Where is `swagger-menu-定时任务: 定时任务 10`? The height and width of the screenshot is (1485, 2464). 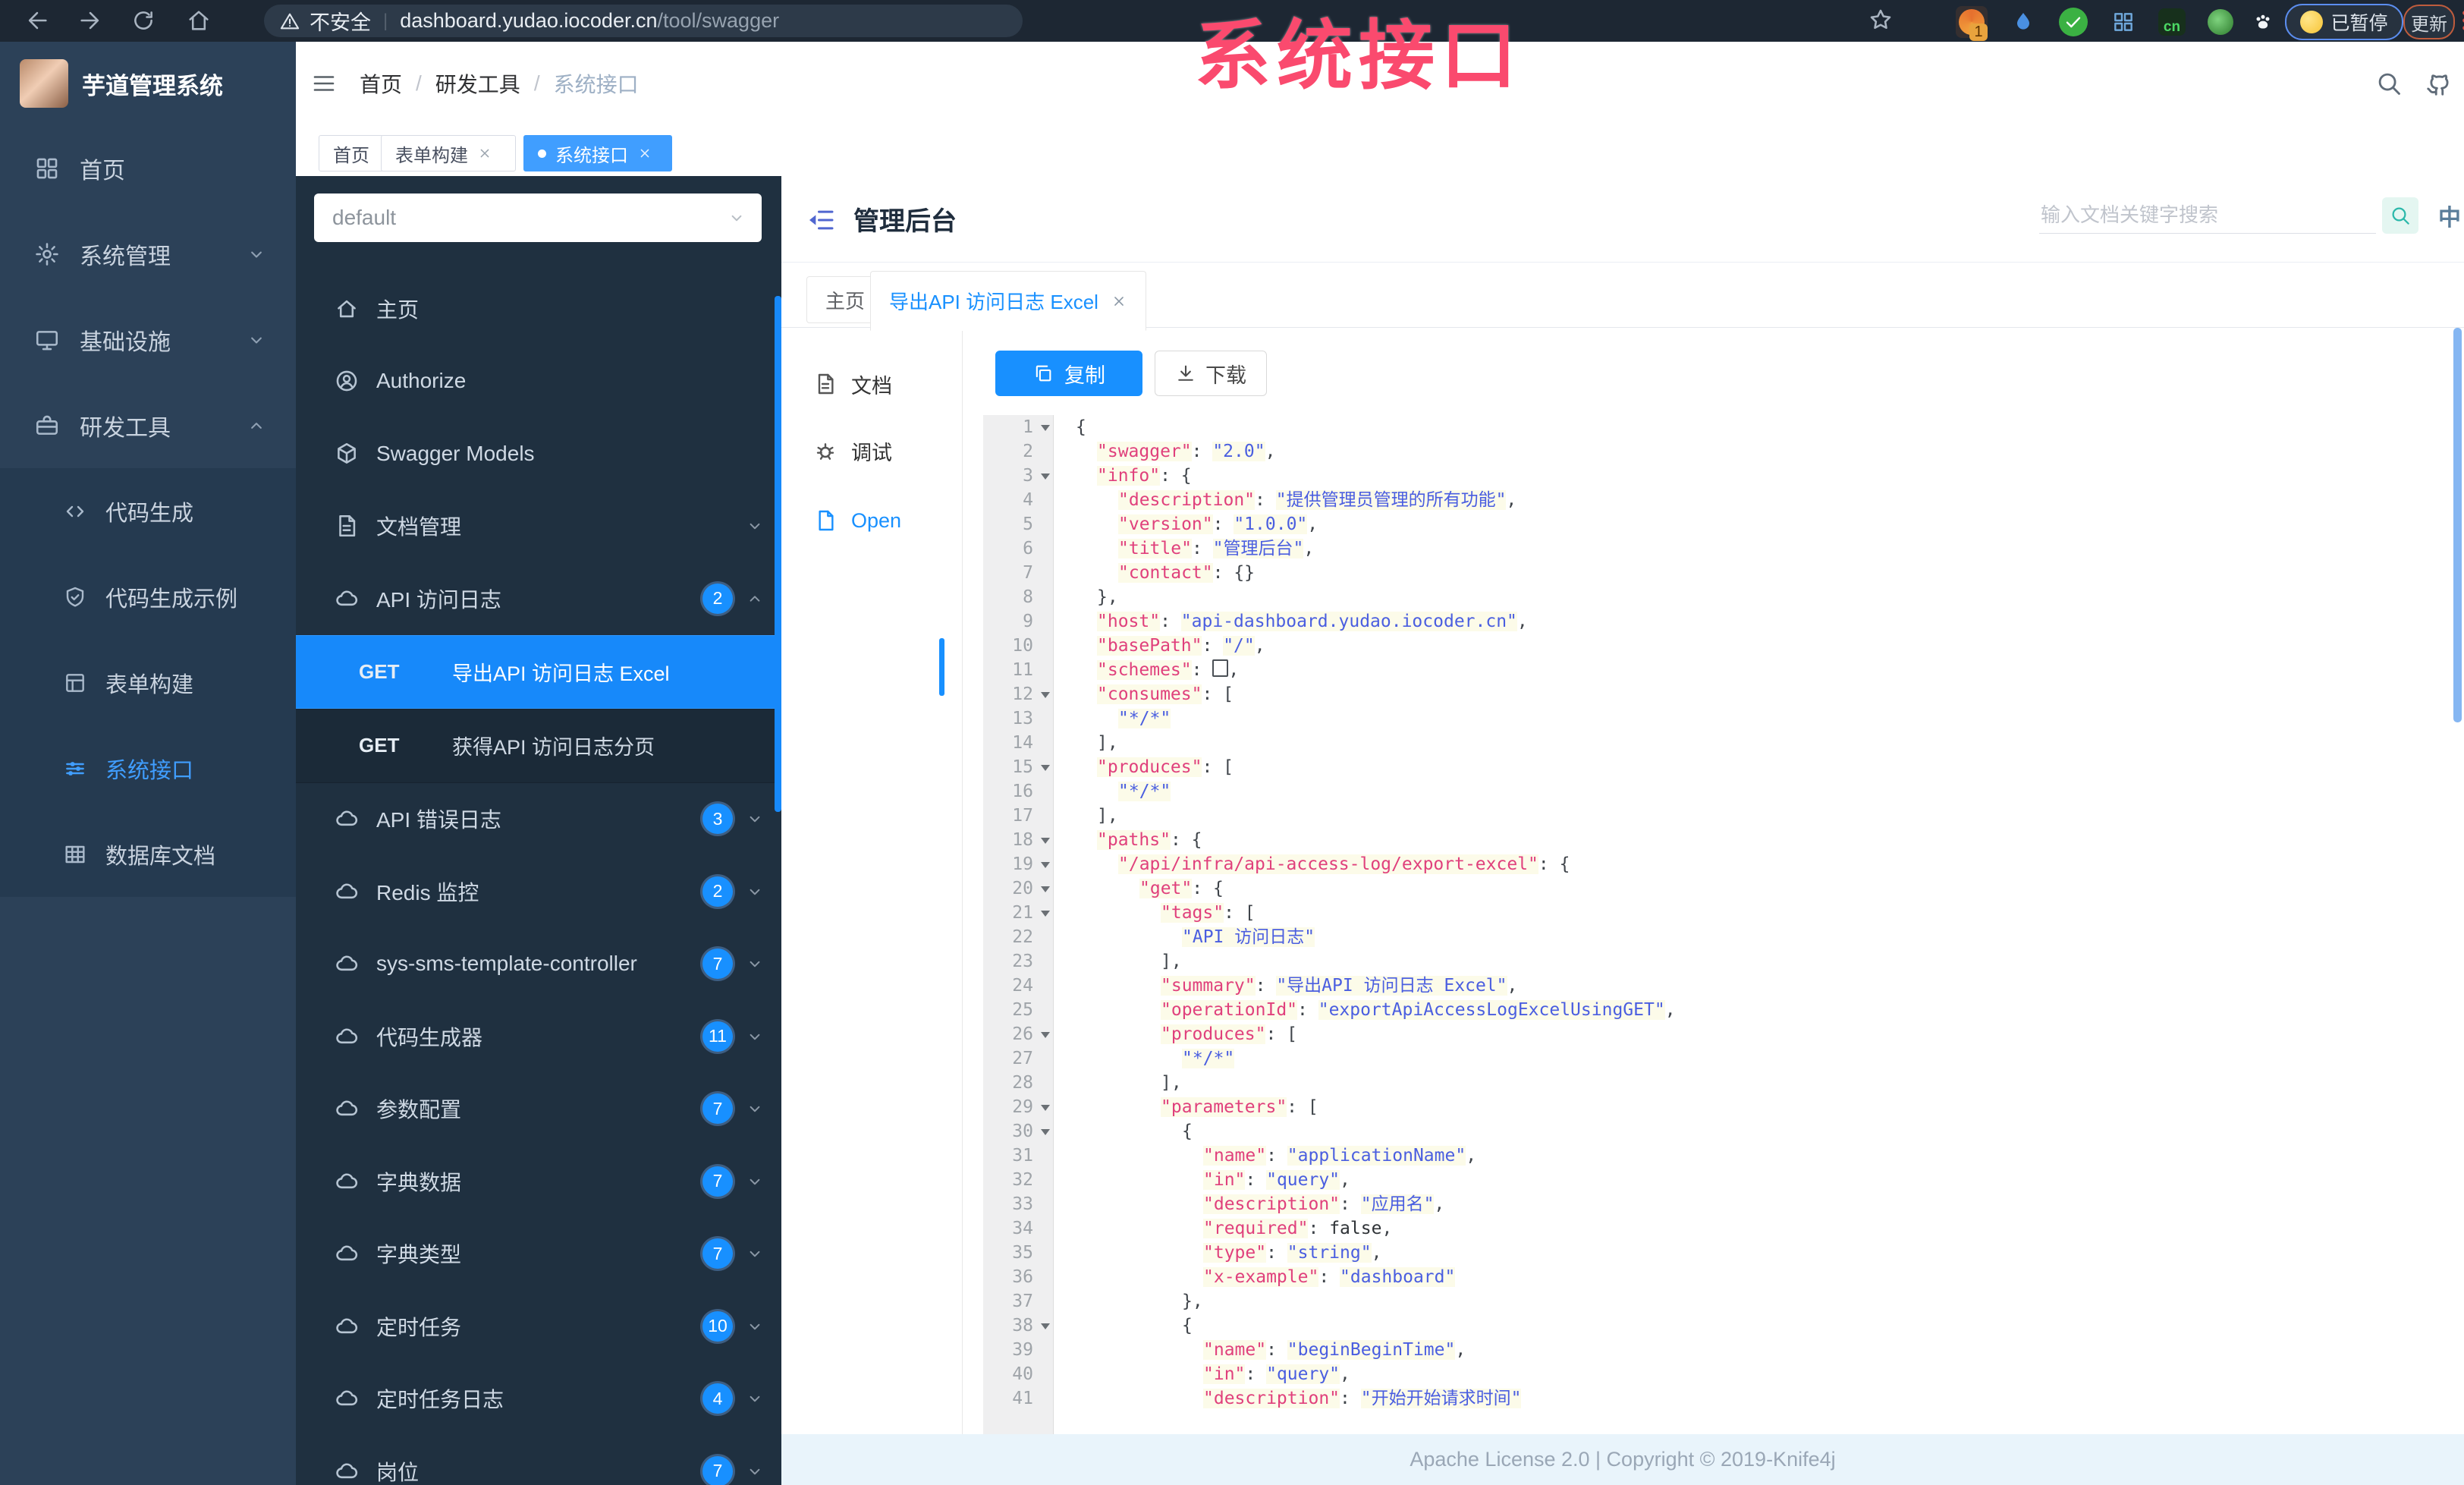 swagger-menu-定时任务: 定时任务 10 is located at coordinates (538, 1326).